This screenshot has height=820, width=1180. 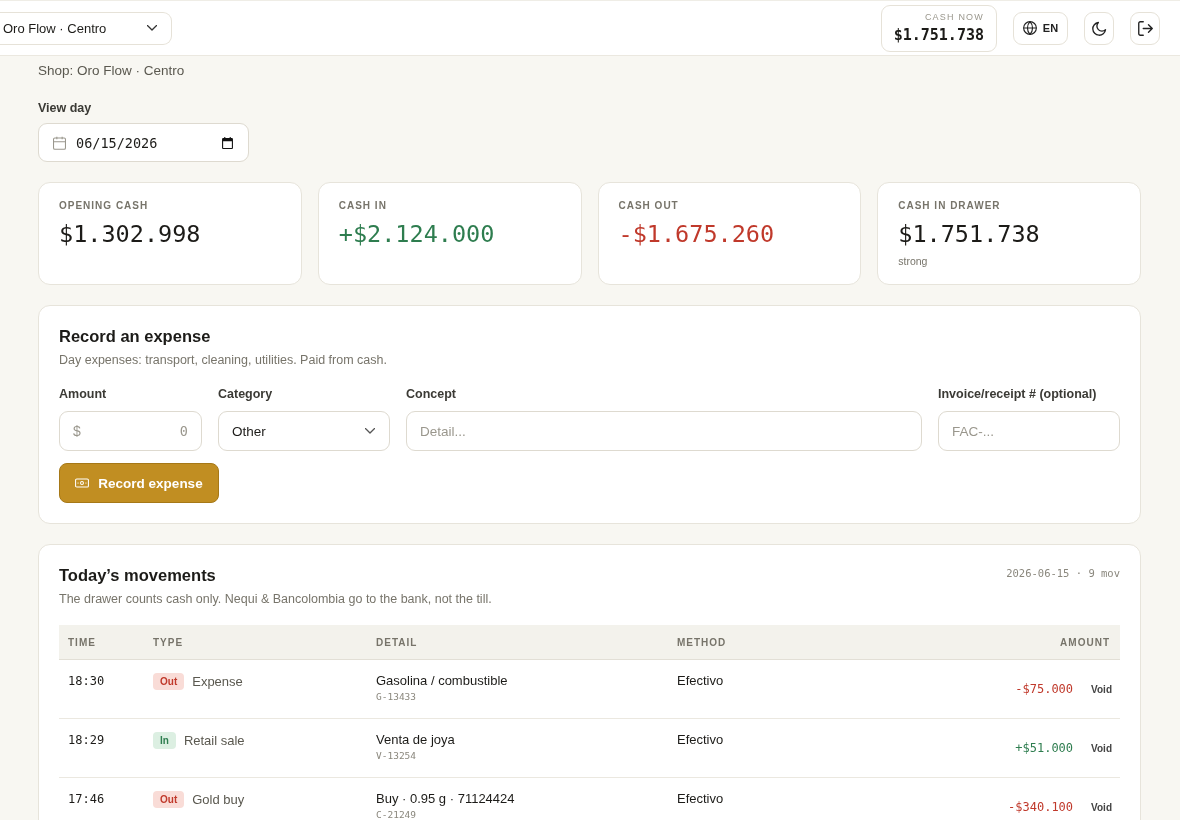 I want to click on amount-text: +$51.000, so click(x=1044, y=748).